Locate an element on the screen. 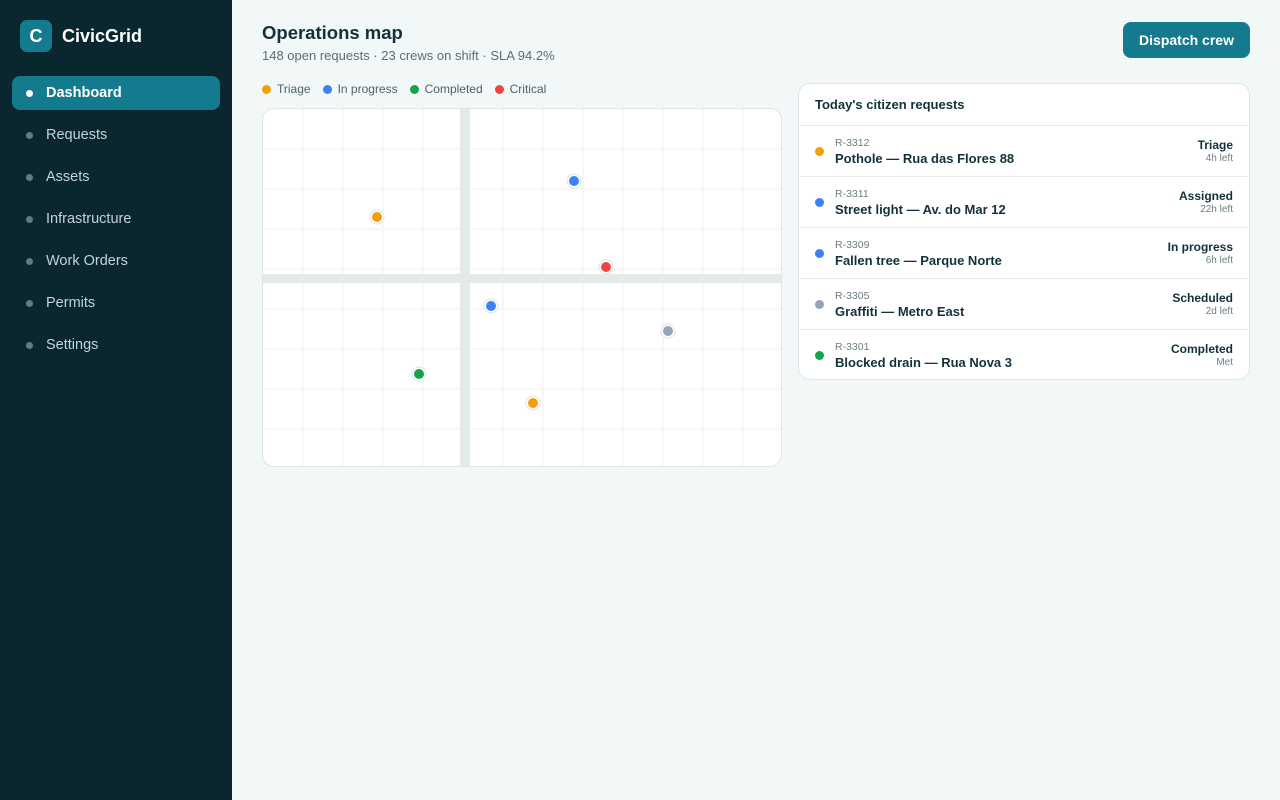 The image size is (1280, 800). app-logo: C is located at coordinates (36, 36).